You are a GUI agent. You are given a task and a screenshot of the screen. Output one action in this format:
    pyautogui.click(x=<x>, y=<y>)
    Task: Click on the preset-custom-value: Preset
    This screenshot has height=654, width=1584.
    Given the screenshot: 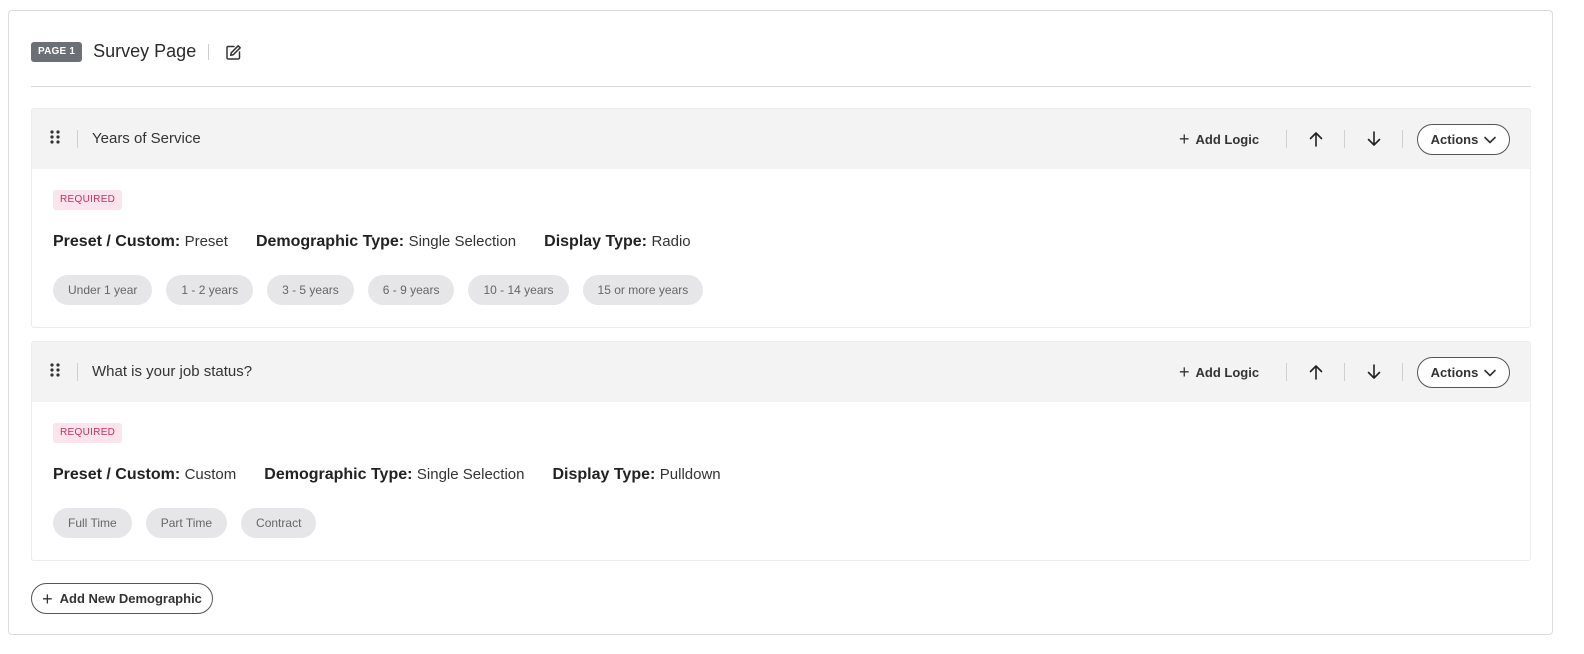 What is the action you would take?
    pyautogui.click(x=206, y=241)
    